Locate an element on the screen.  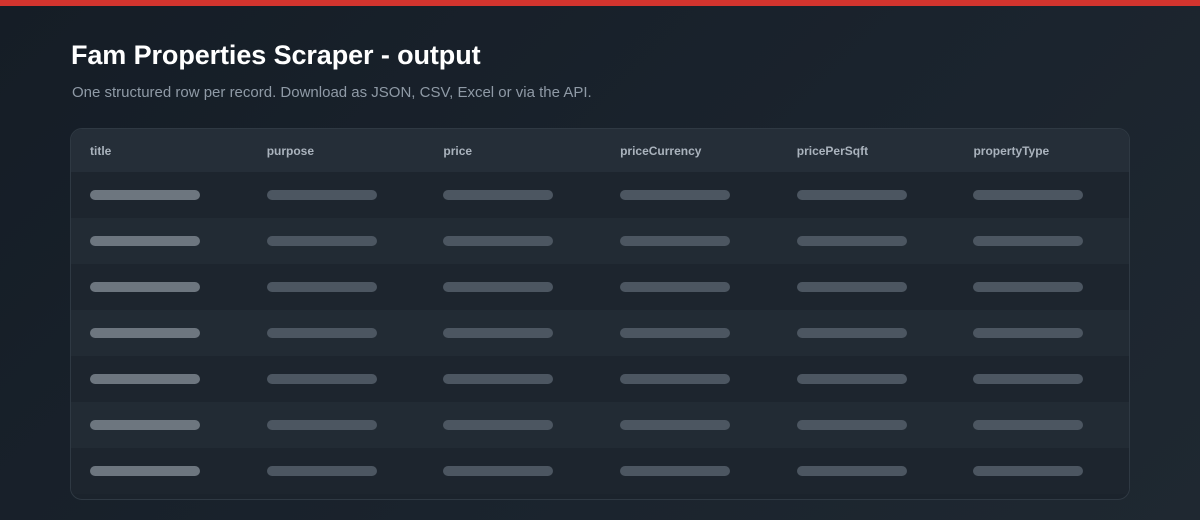
column-header-property-type: propertyType is located at coordinates (1041, 151).